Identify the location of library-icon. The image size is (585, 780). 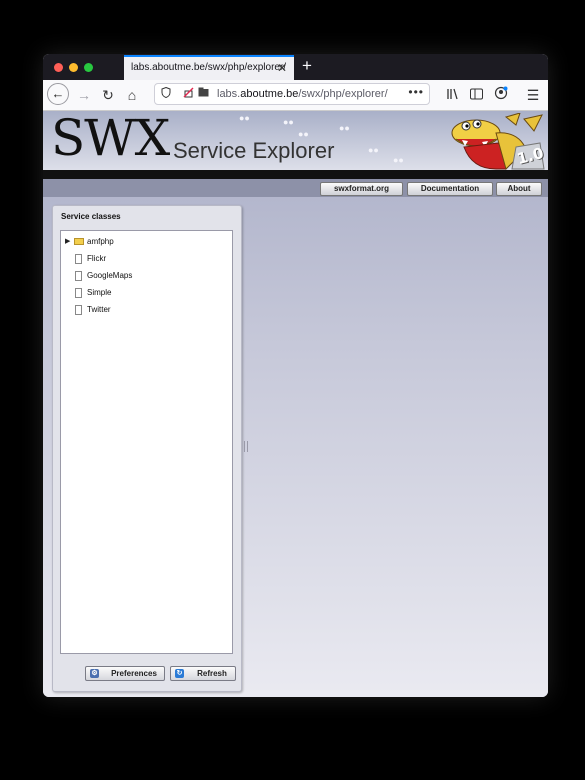
(453, 95).